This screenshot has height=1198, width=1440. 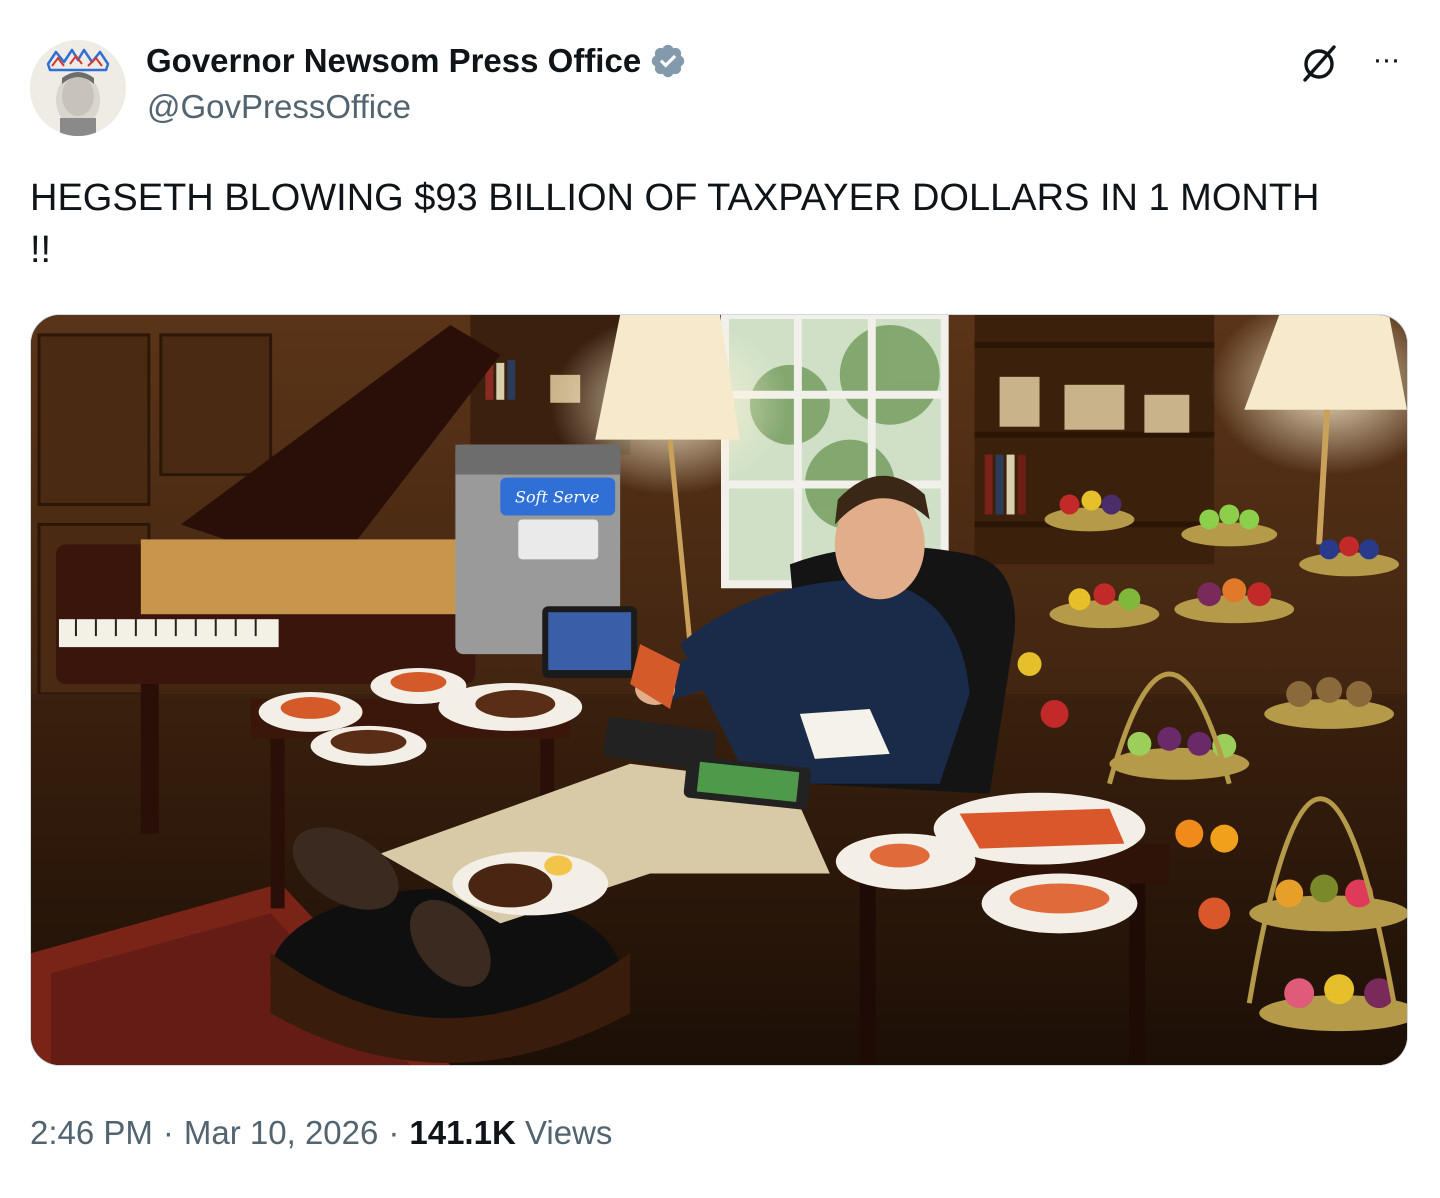 I want to click on grok-slash-icon, so click(x=1319, y=63).